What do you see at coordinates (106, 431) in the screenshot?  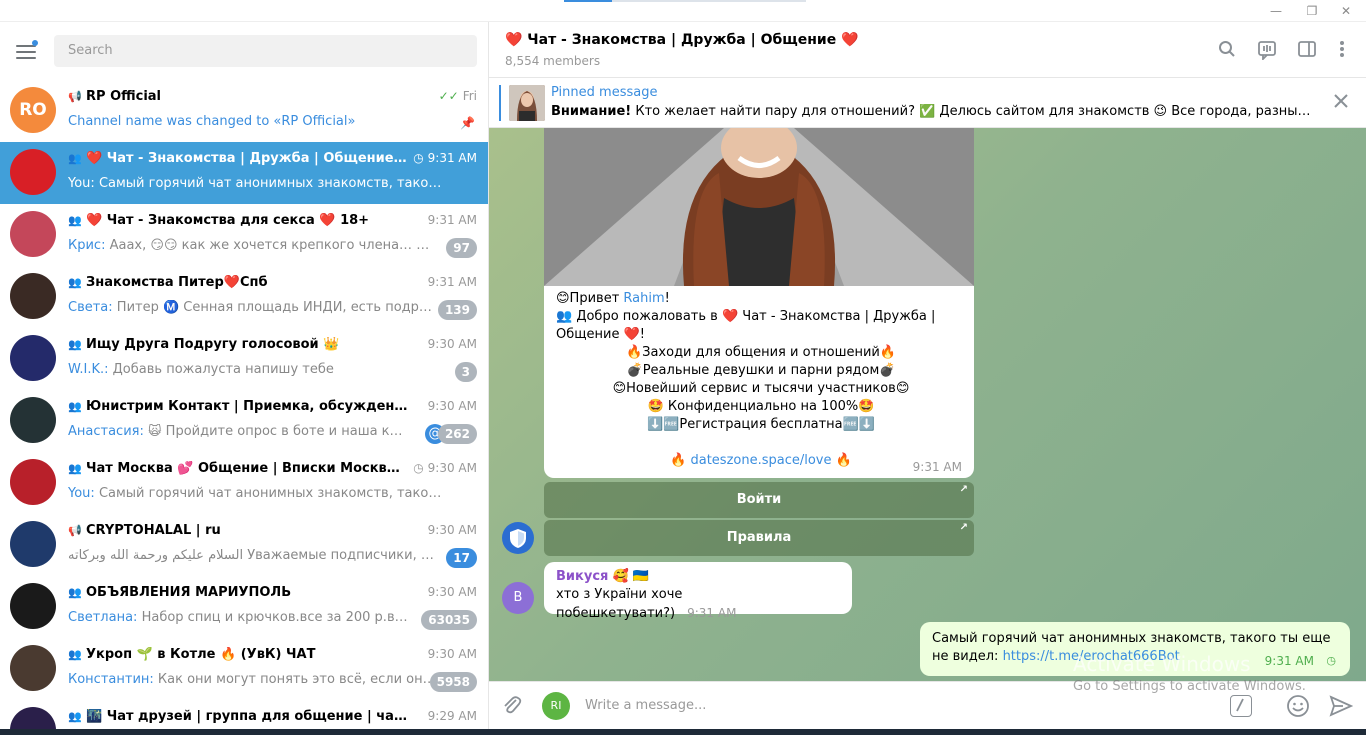 I see `preview-sender: Анастасия:` at bounding box center [106, 431].